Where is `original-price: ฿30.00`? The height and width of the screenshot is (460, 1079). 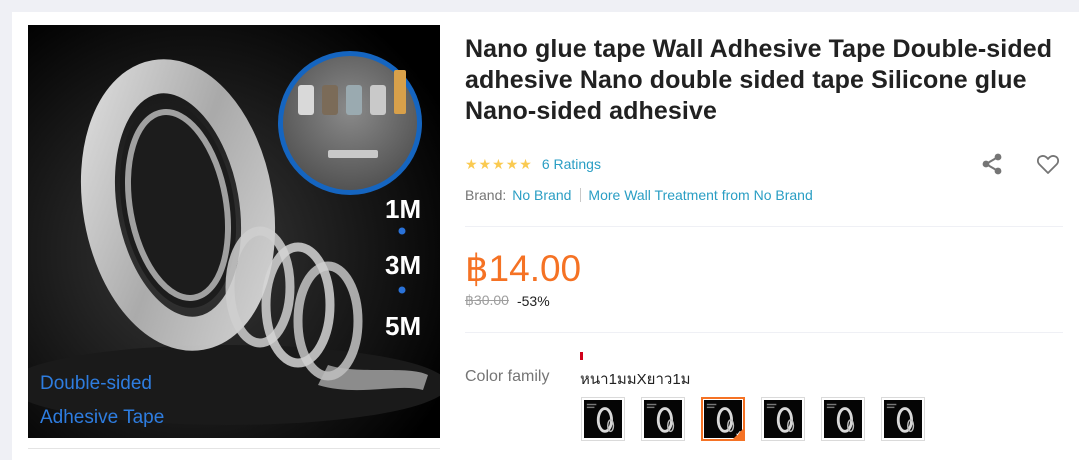 original-price: ฿30.00 is located at coordinates (487, 300).